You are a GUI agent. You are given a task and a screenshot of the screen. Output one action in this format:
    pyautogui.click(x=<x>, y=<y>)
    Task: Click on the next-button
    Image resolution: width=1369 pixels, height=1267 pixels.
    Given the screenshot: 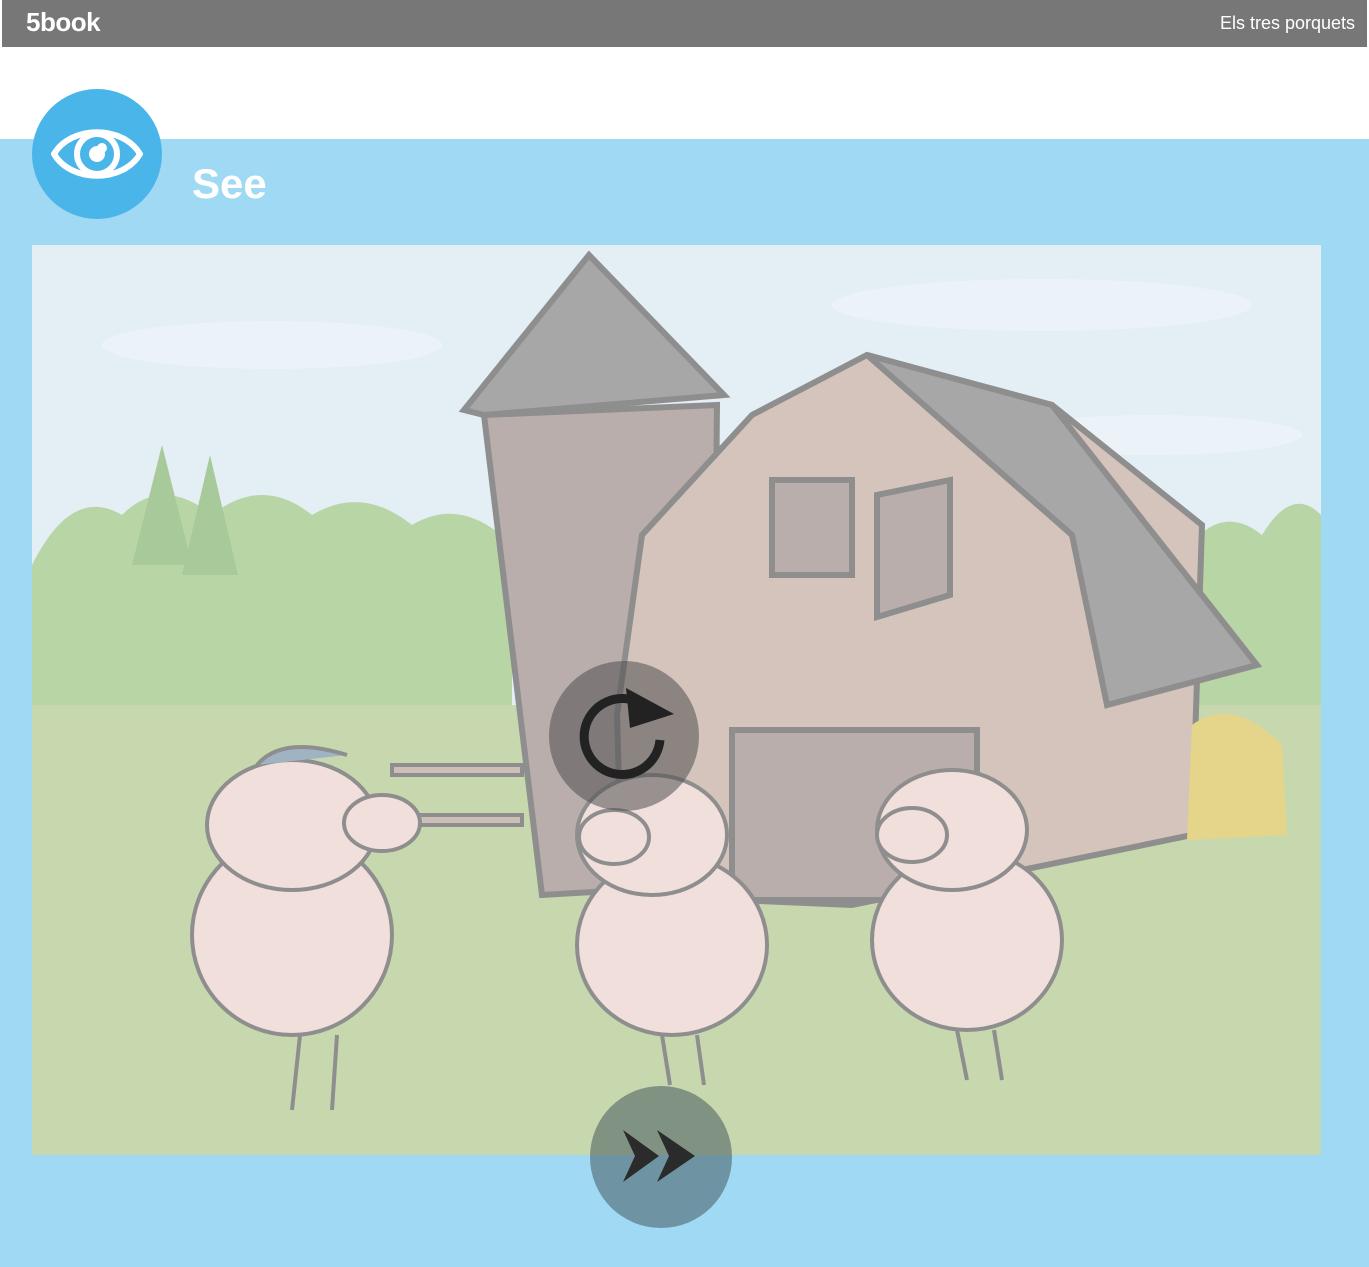 What is the action you would take?
    pyautogui.click(x=661, y=1157)
    